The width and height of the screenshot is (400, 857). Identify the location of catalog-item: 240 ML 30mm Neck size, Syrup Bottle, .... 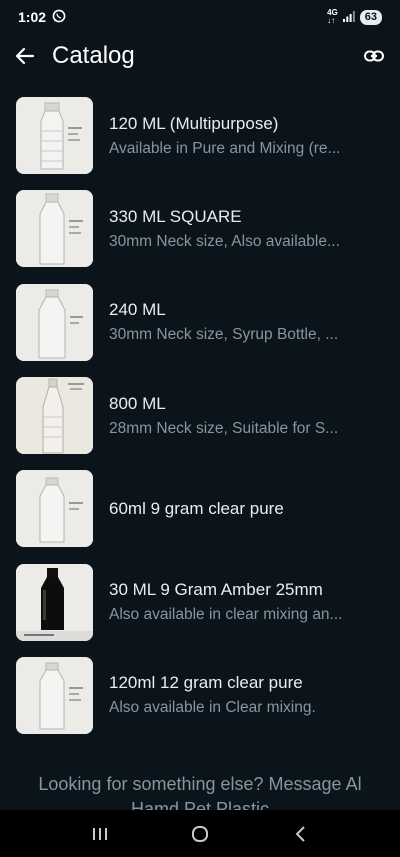
(200, 322).